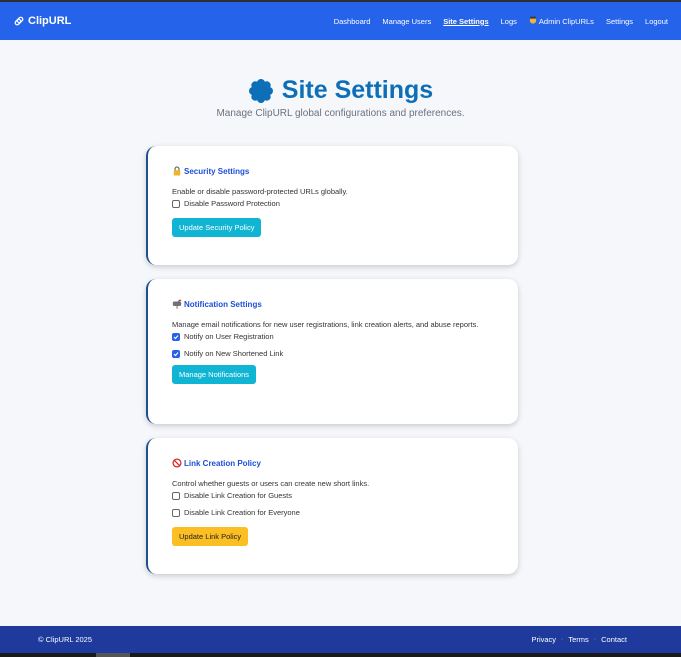 The image size is (681, 657). What do you see at coordinates (176, 512) in the screenshot?
I see `disable-everyone-link-creation-checkbox` at bounding box center [176, 512].